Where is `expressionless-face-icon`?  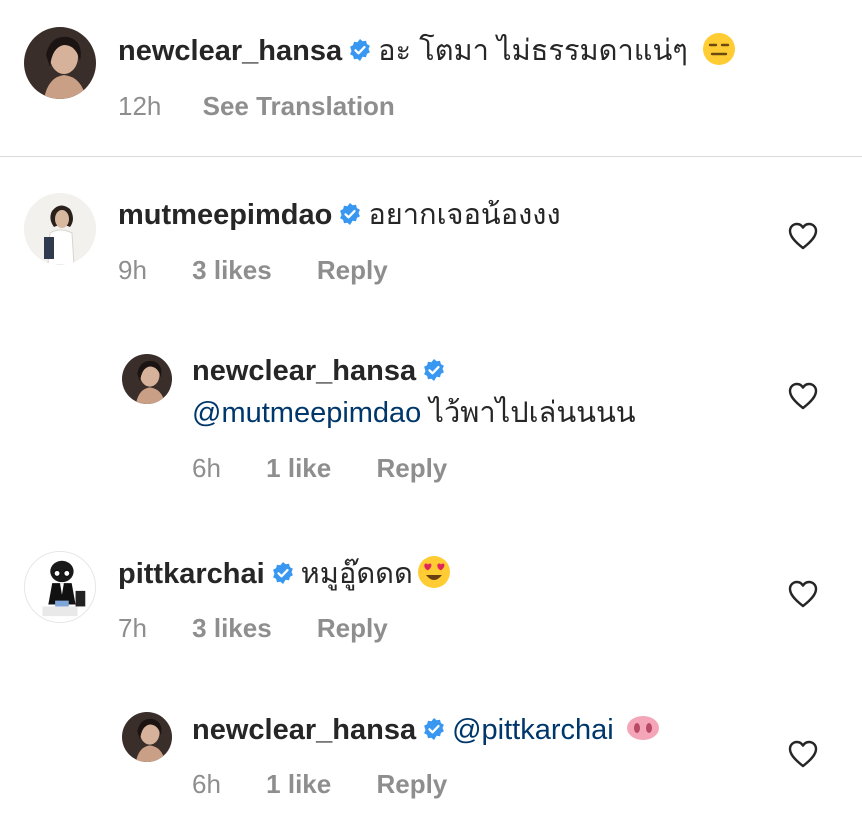
expressionless-face-icon is located at coordinates (719, 49).